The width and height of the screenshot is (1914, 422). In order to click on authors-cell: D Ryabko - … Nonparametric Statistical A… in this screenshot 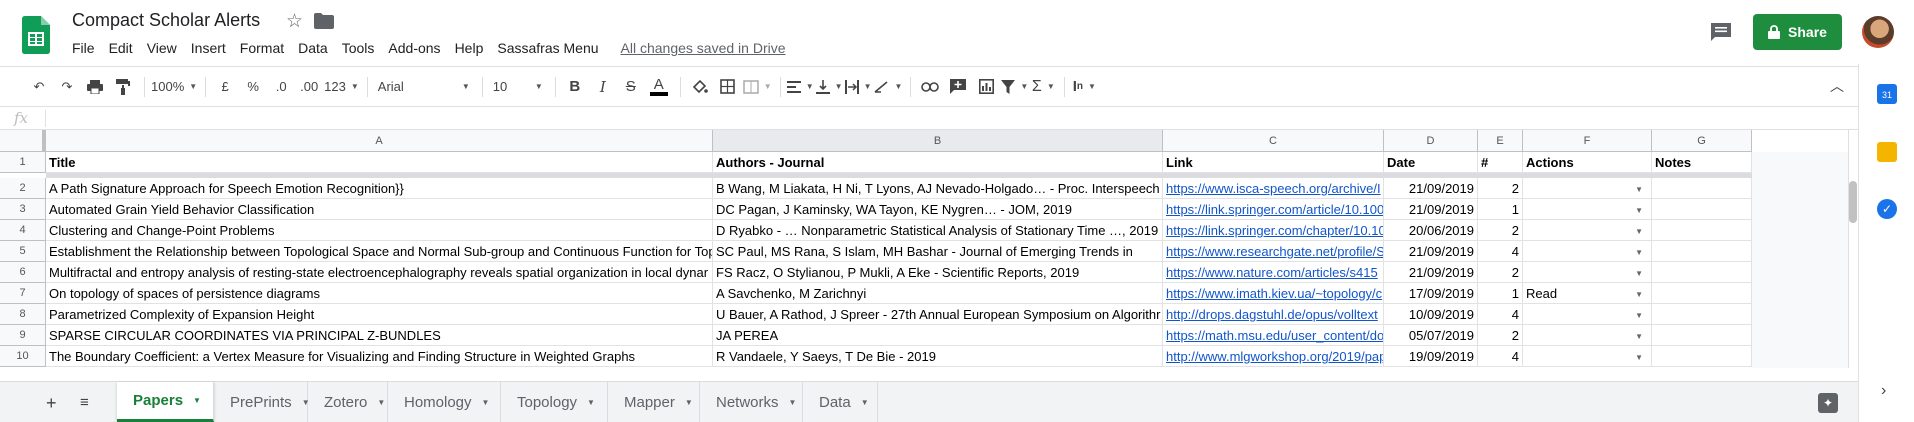, I will do `click(938, 230)`.